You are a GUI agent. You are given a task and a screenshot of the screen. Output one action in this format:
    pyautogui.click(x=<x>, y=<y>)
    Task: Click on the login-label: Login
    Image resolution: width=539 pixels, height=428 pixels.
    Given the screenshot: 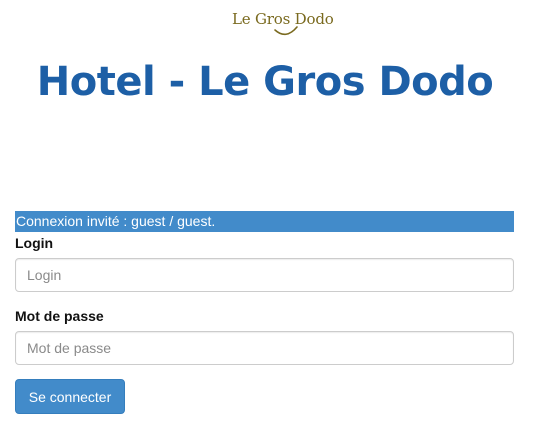 What is the action you would take?
    pyautogui.click(x=34, y=243)
    